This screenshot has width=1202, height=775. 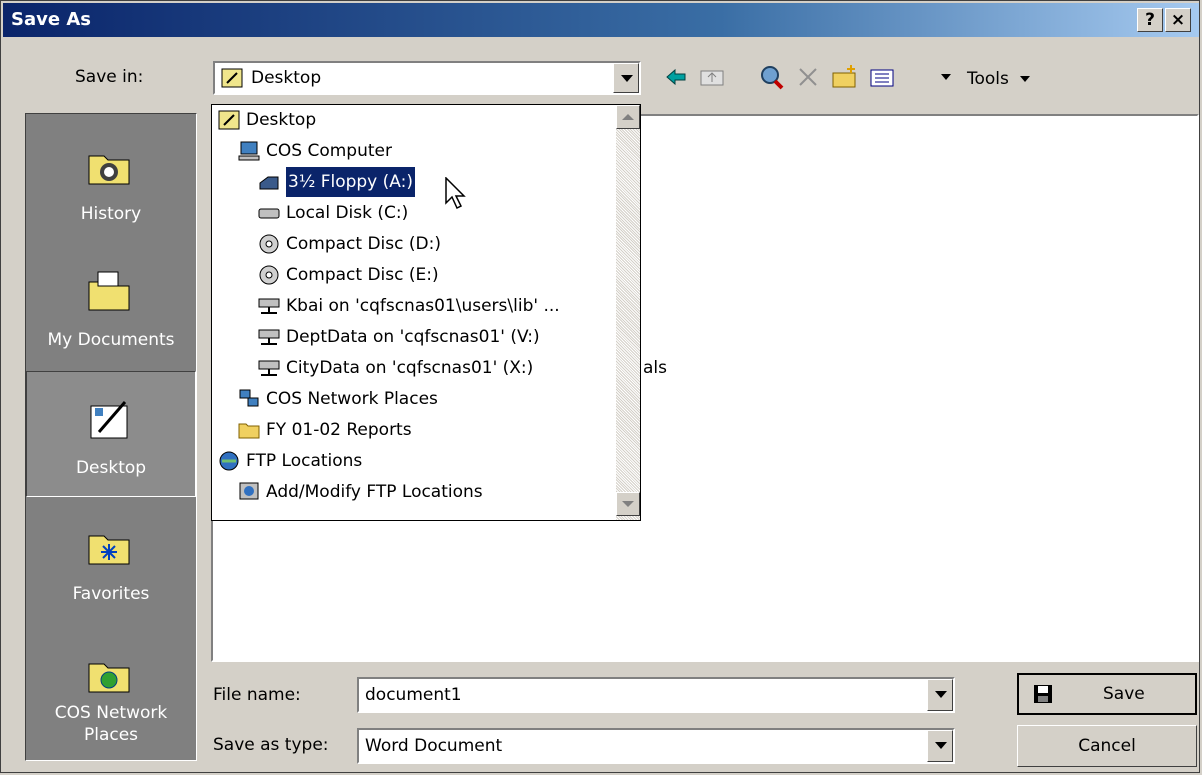 What do you see at coordinates (271, 745) in the screenshot?
I see `save-as-type-label: Save as type:` at bounding box center [271, 745].